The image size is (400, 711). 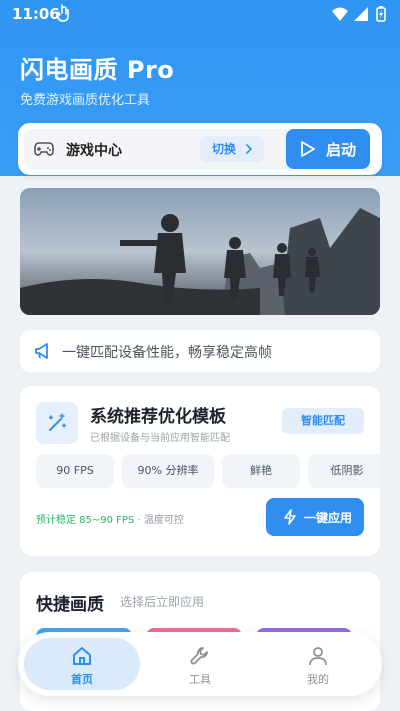 I want to click on apply-label: 一键应用, so click(x=328, y=518).